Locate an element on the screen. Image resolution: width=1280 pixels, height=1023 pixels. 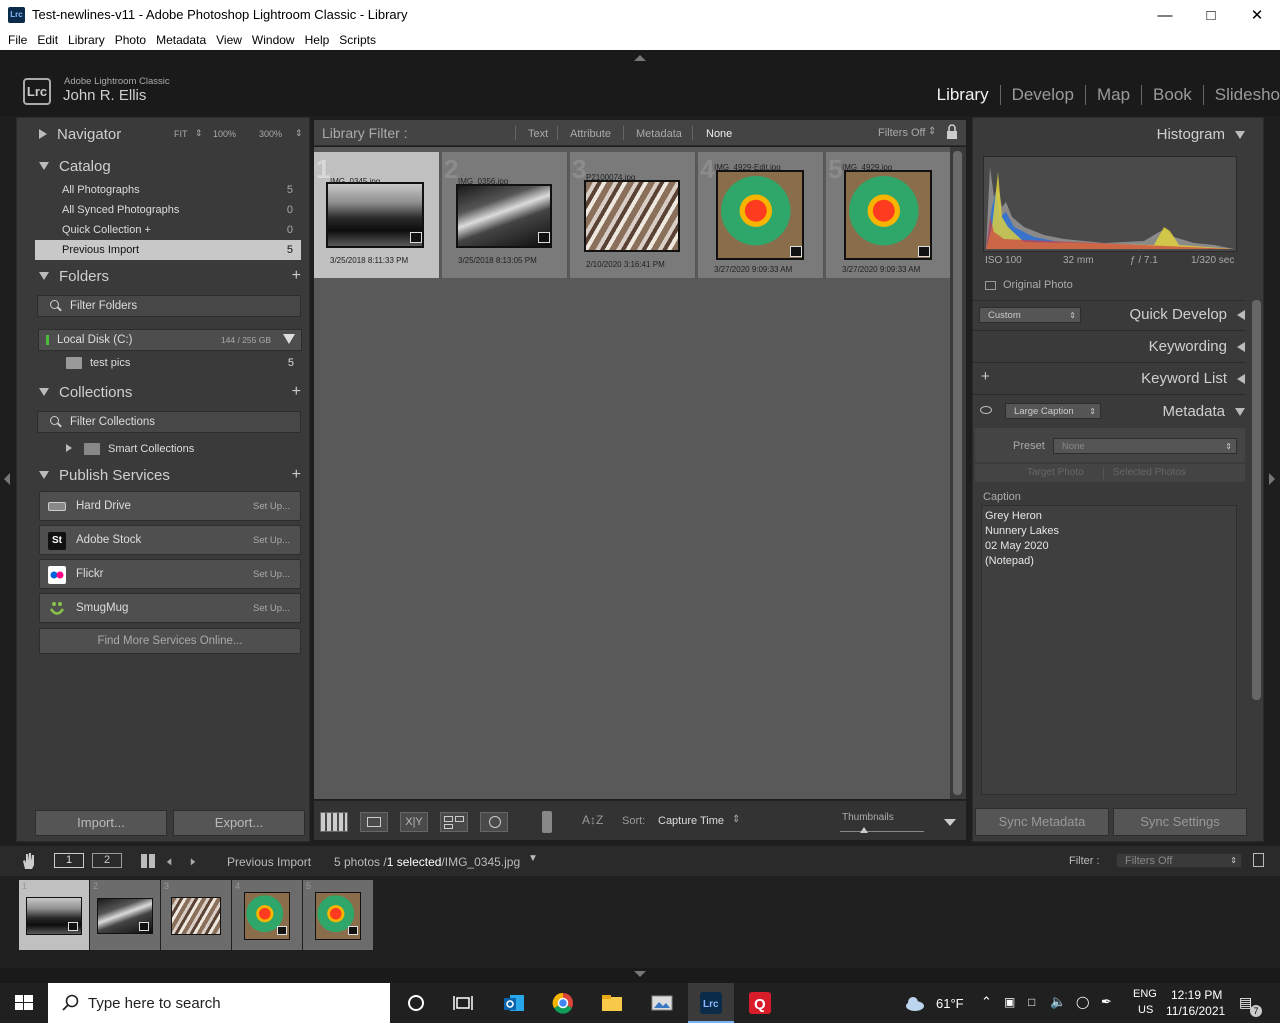
menu-window: Window is located at coordinates (273, 40).